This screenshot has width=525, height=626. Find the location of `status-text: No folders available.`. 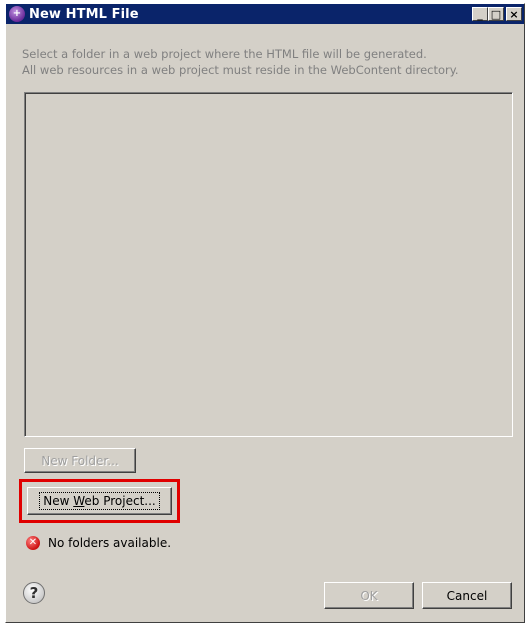

status-text: No folders available. is located at coordinates (110, 543).